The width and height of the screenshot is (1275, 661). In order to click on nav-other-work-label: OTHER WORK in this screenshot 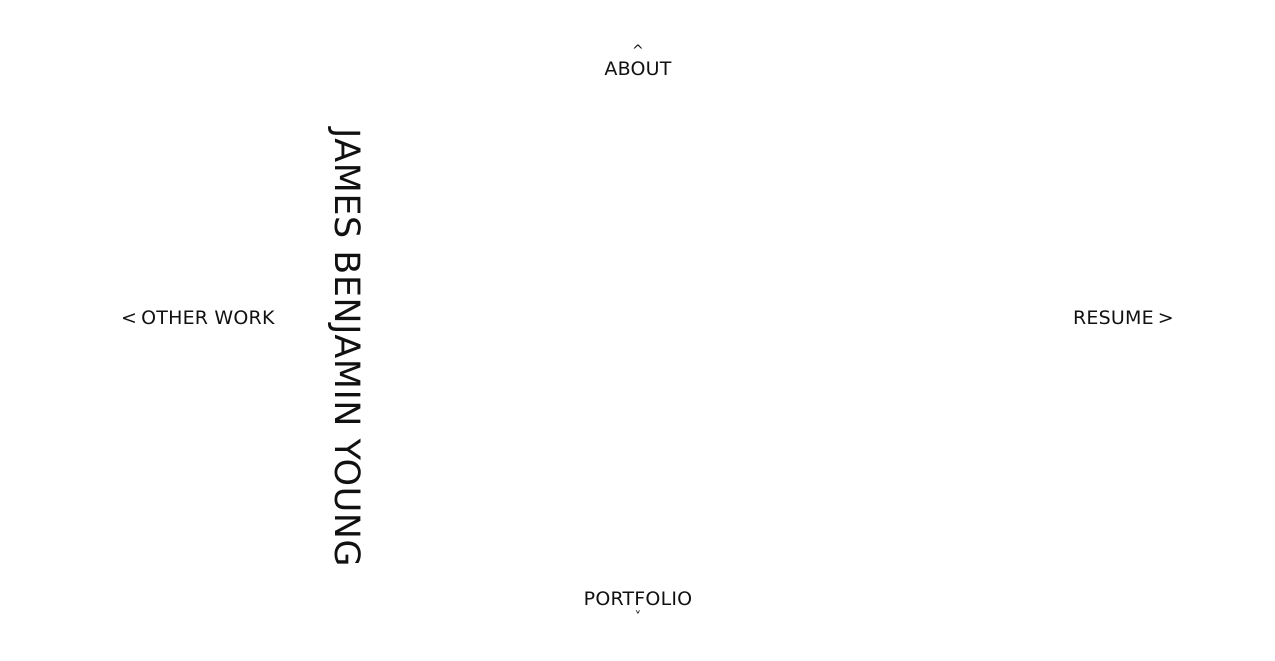, I will do `click(208, 318)`.